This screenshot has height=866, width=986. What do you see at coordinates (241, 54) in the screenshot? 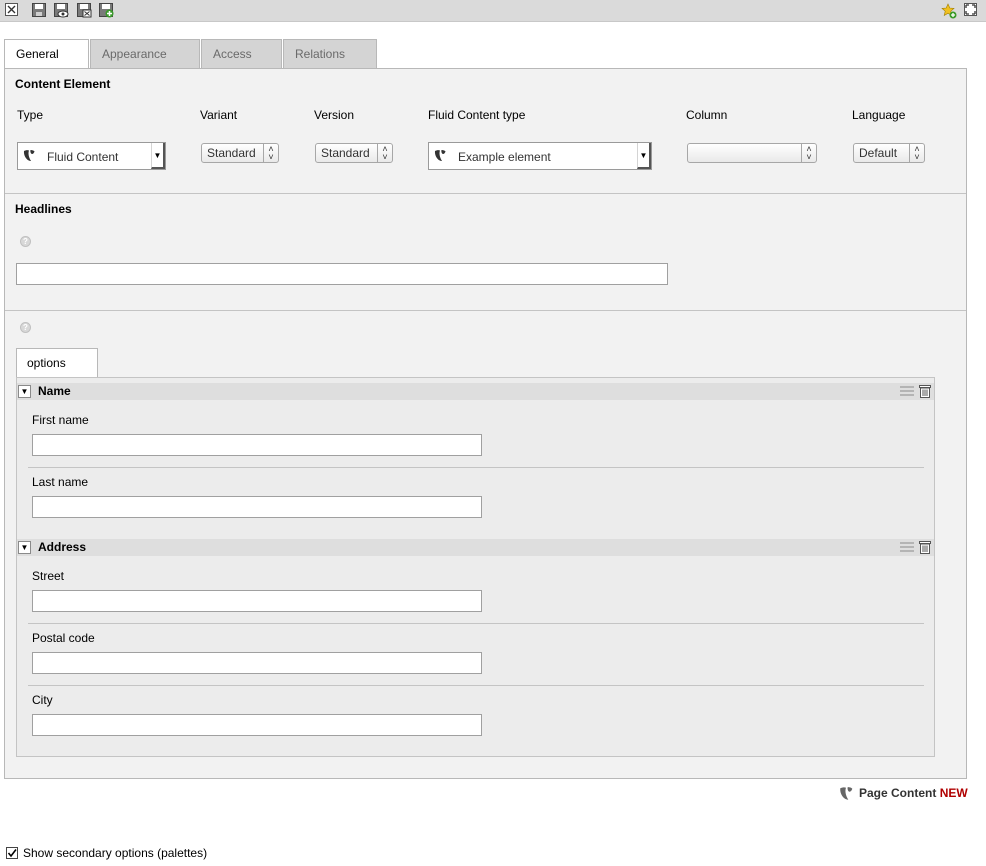
I see `tab-access: Access` at bounding box center [241, 54].